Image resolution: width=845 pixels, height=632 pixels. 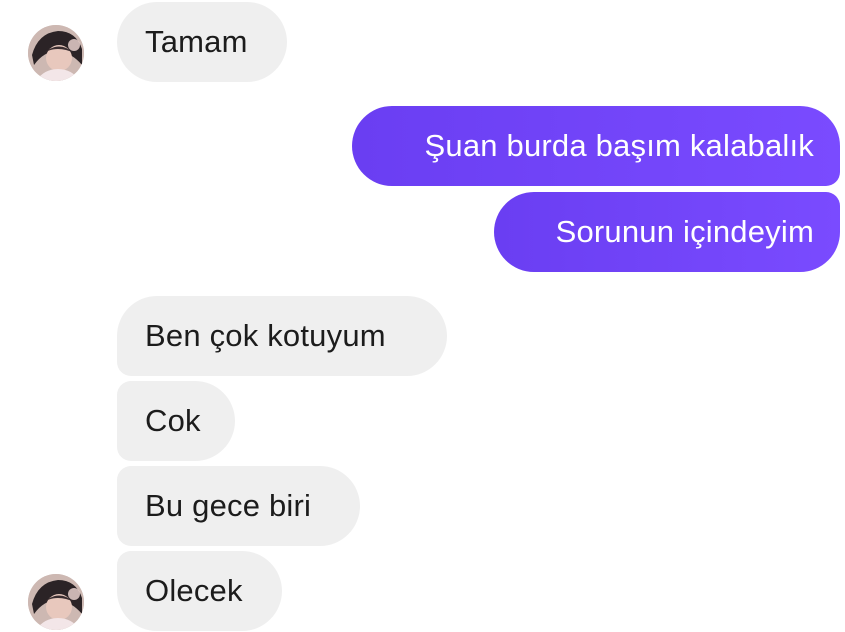 I want to click on incoming-message-bubble: Tamam, so click(x=202, y=42).